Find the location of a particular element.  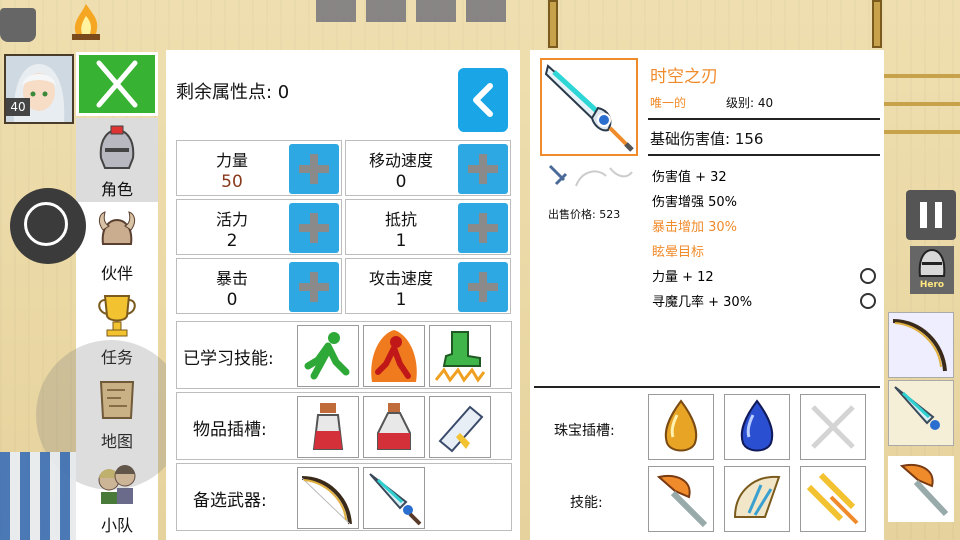

back-button is located at coordinates (483, 100).